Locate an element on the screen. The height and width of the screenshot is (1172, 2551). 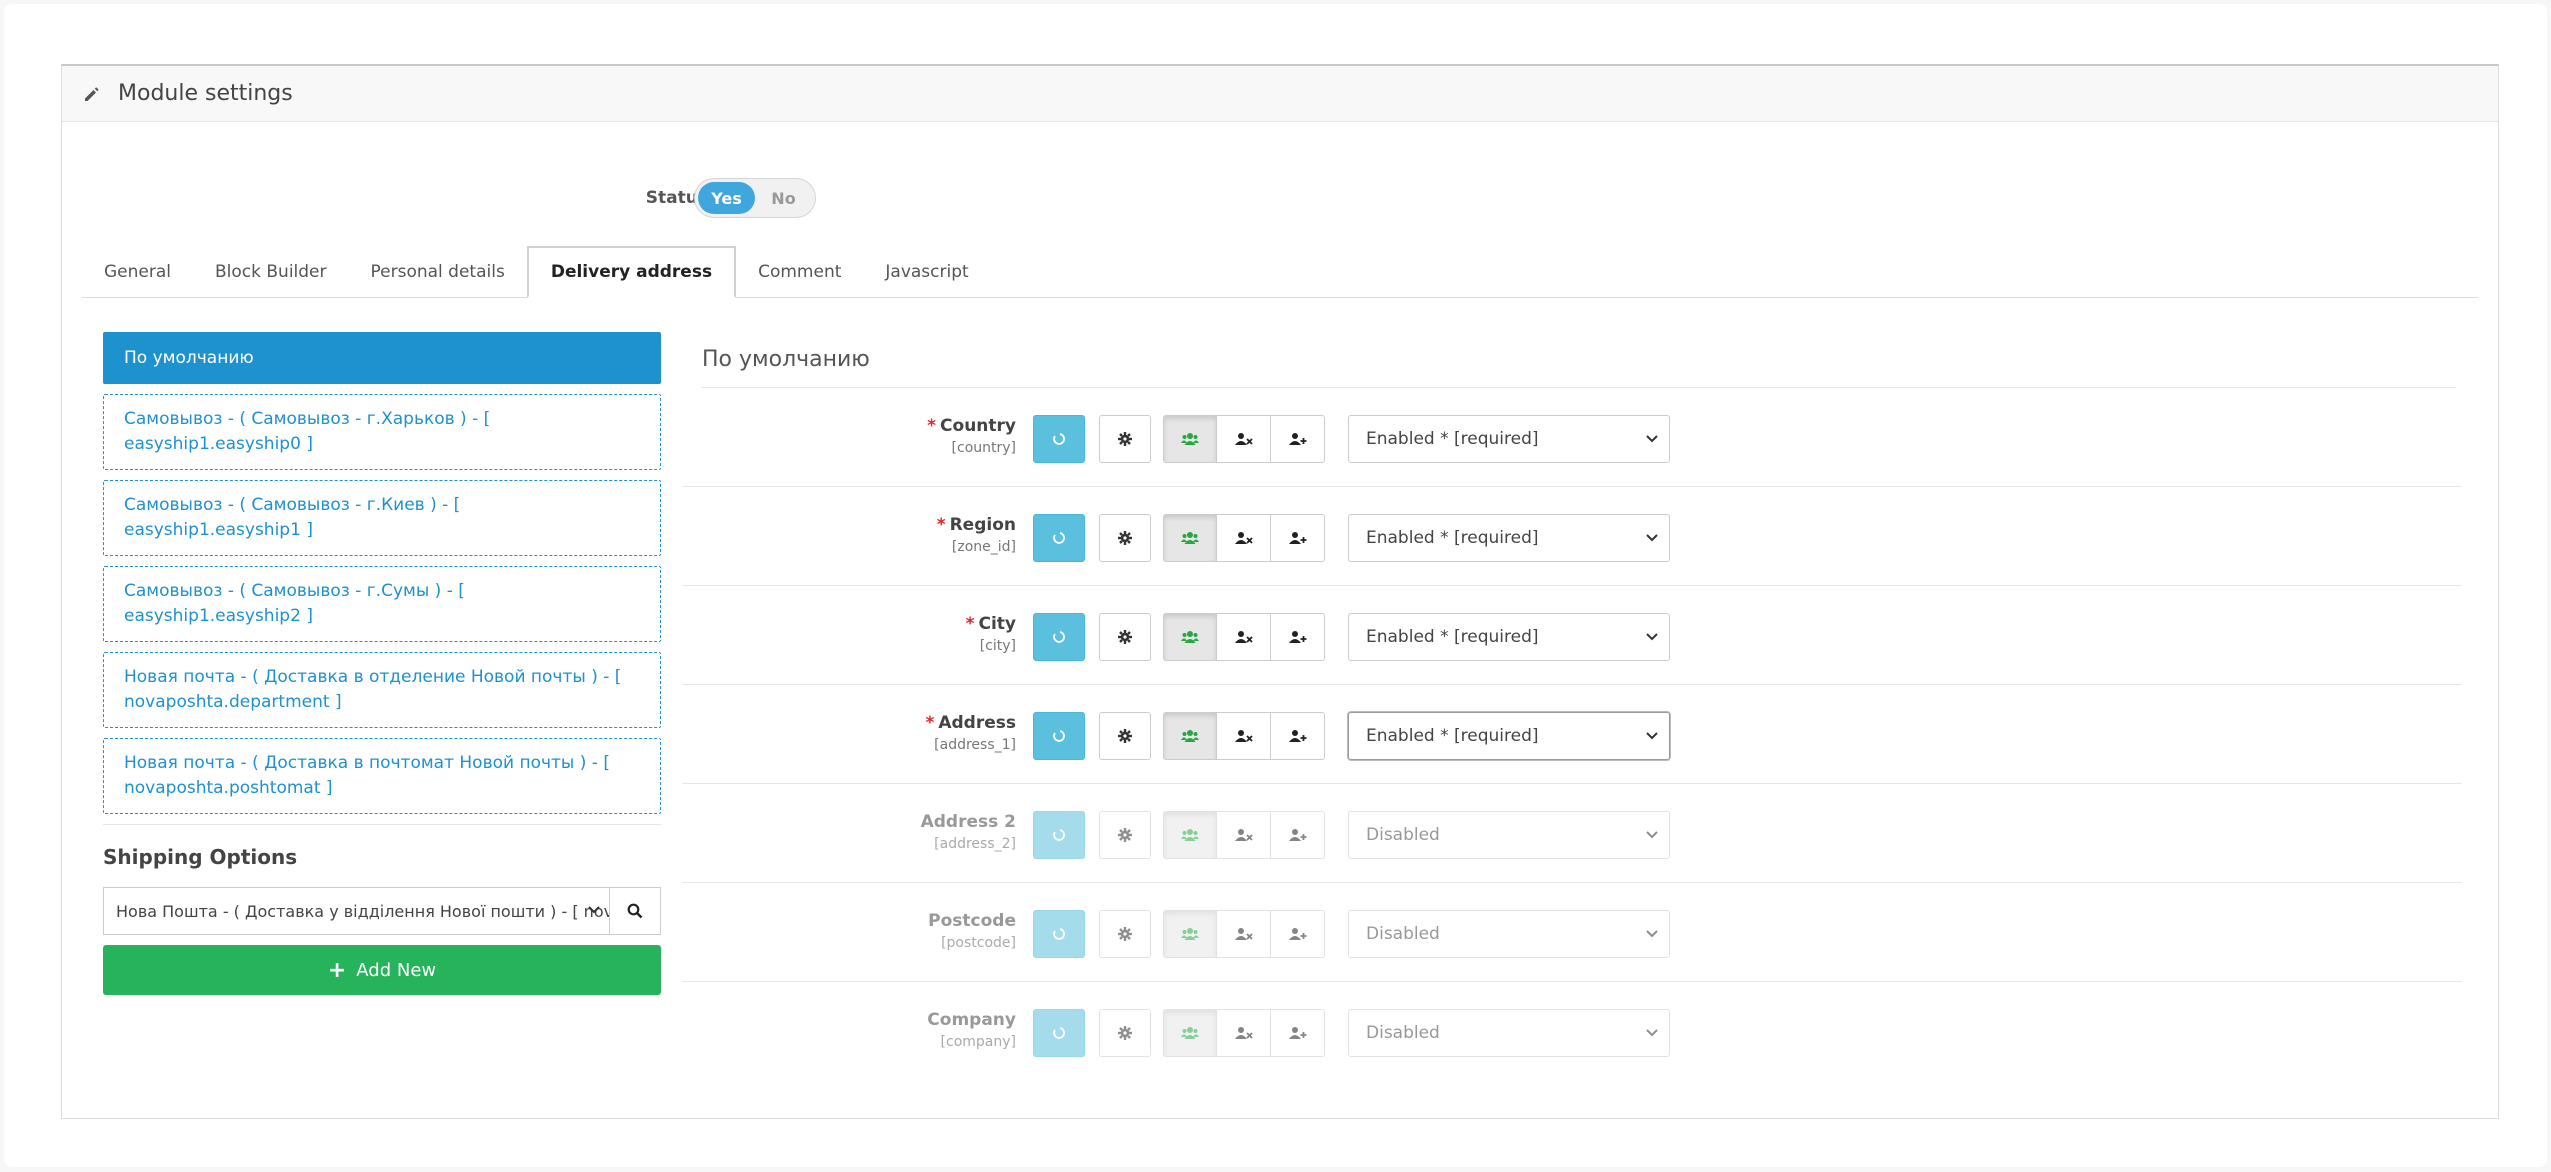
field-key: [postcode] is located at coordinates (978, 943).